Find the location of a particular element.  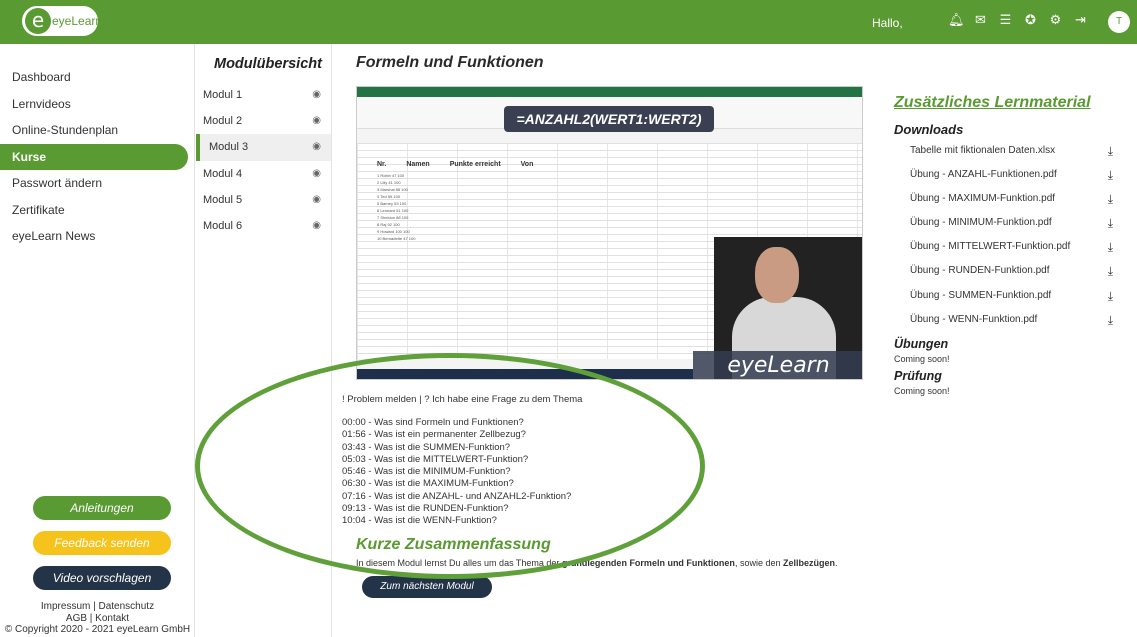

module-label: Modul 1 is located at coordinates (223, 95).